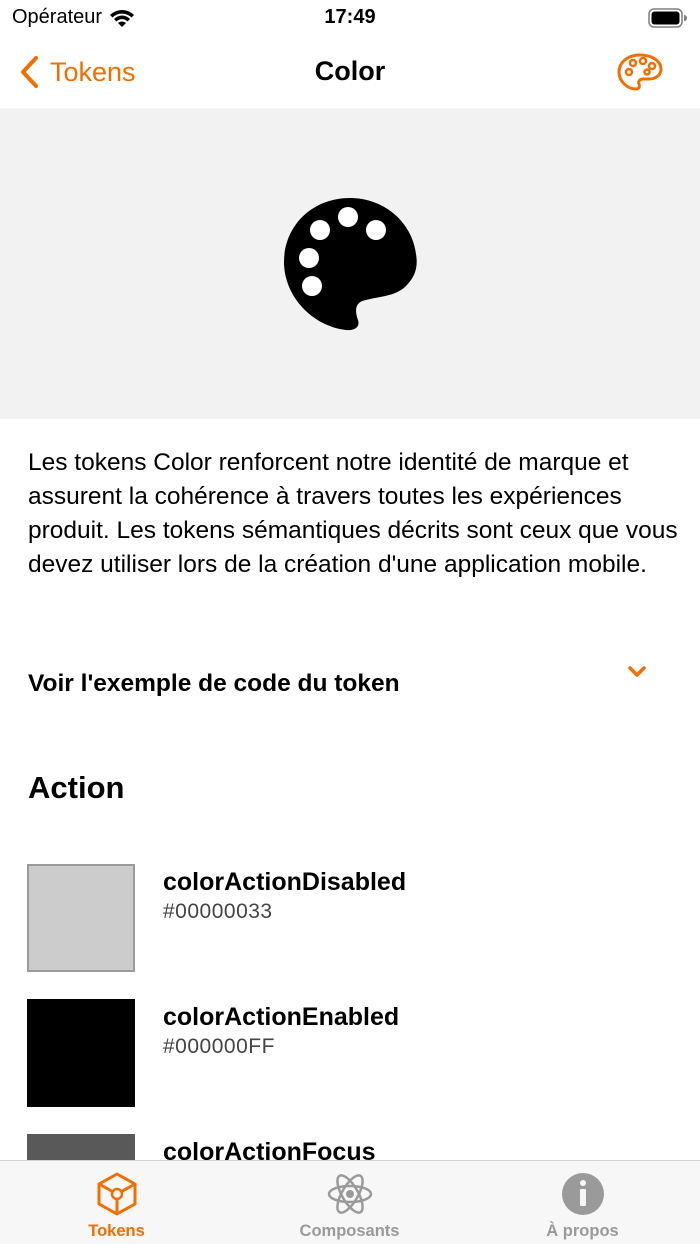  Describe the element at coordinates (347, 918) in the screenshot. I see `token-row: colorActionDisabled #00000033` at that location.